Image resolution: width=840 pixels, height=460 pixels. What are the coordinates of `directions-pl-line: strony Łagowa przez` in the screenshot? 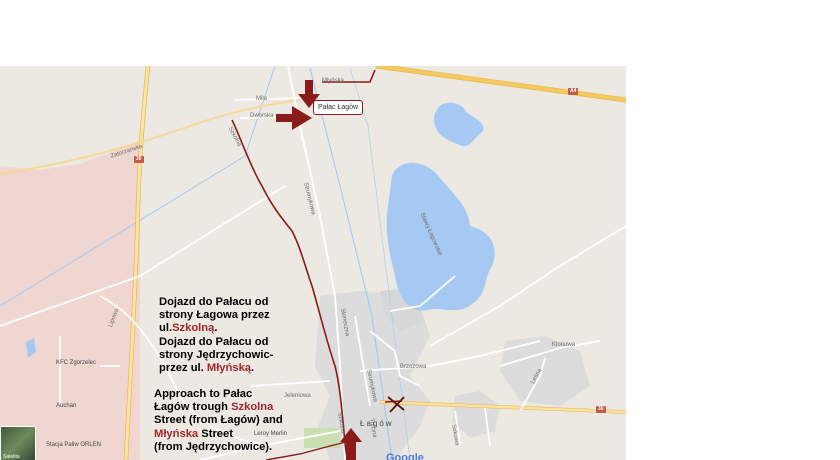 It's located at (214, 315).